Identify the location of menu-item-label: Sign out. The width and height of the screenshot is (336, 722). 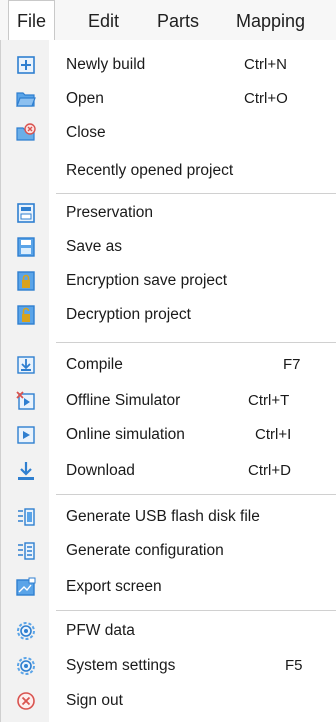
(94, 700).